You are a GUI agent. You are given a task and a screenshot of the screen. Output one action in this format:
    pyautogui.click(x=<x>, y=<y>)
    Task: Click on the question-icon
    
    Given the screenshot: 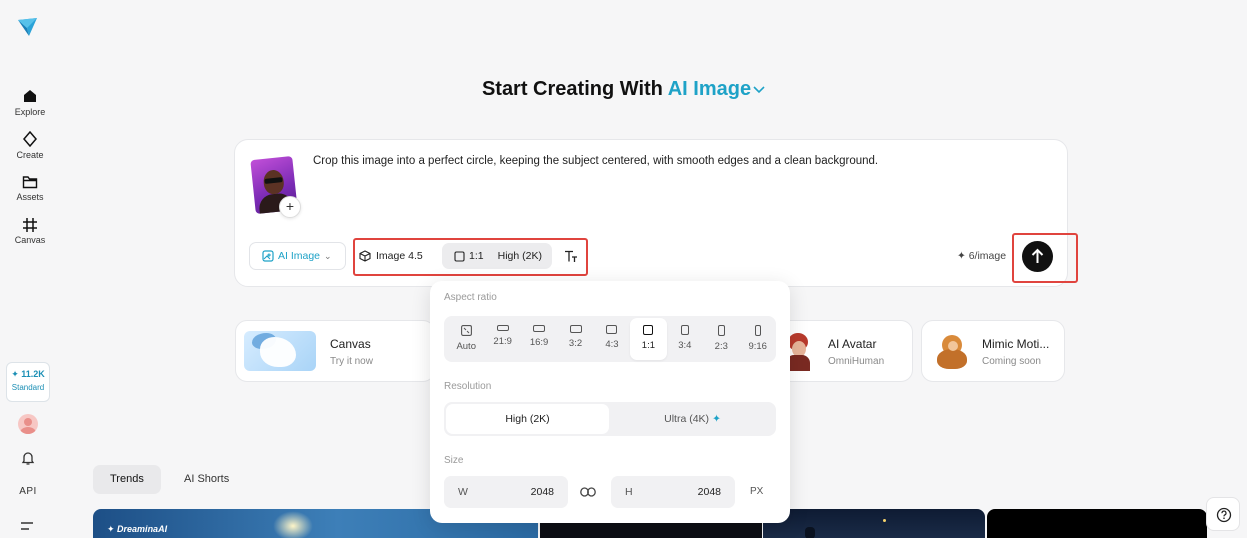 What is the action you would take?
    pyautogui.click(x=1224, y=515)
    